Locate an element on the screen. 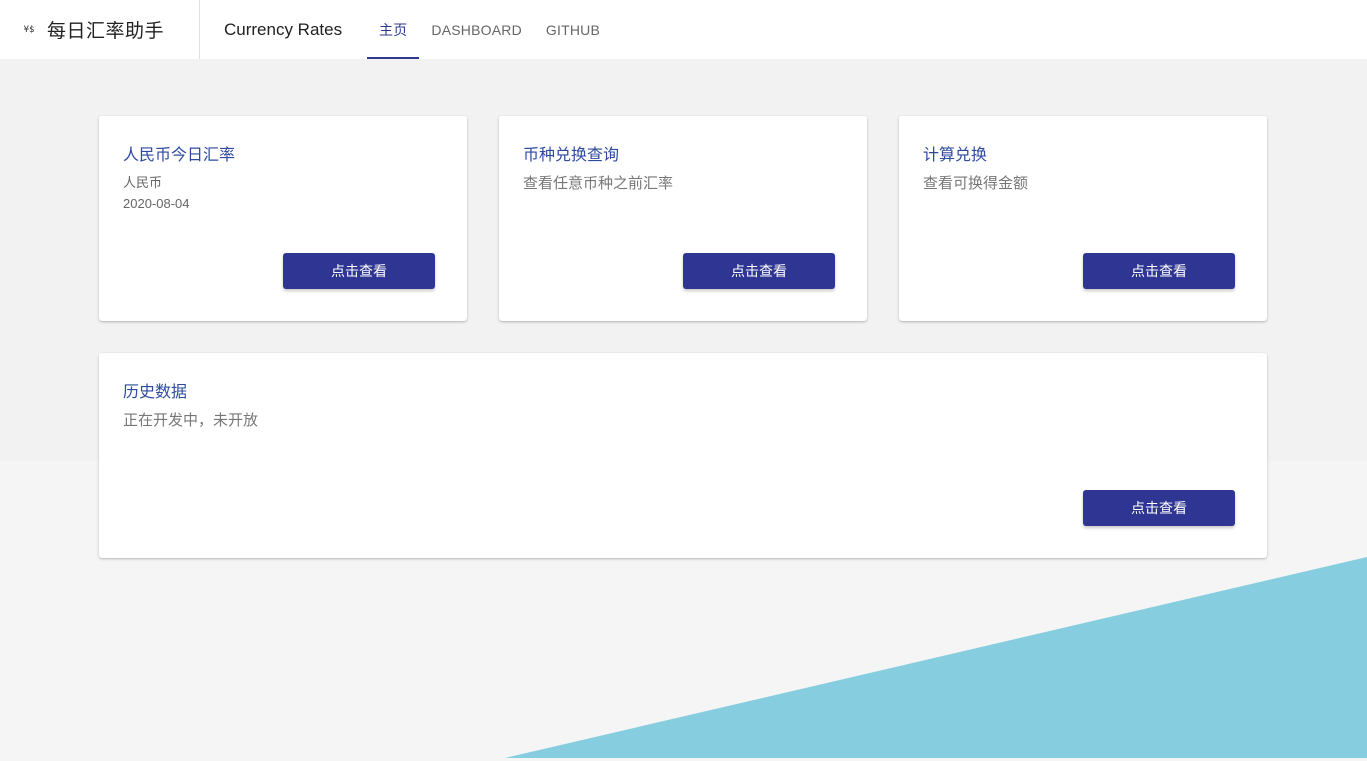 This screenshot has height=761, width=1367. view-rmb-rates-button: 点击查看 is located at coordinates (359, 271).